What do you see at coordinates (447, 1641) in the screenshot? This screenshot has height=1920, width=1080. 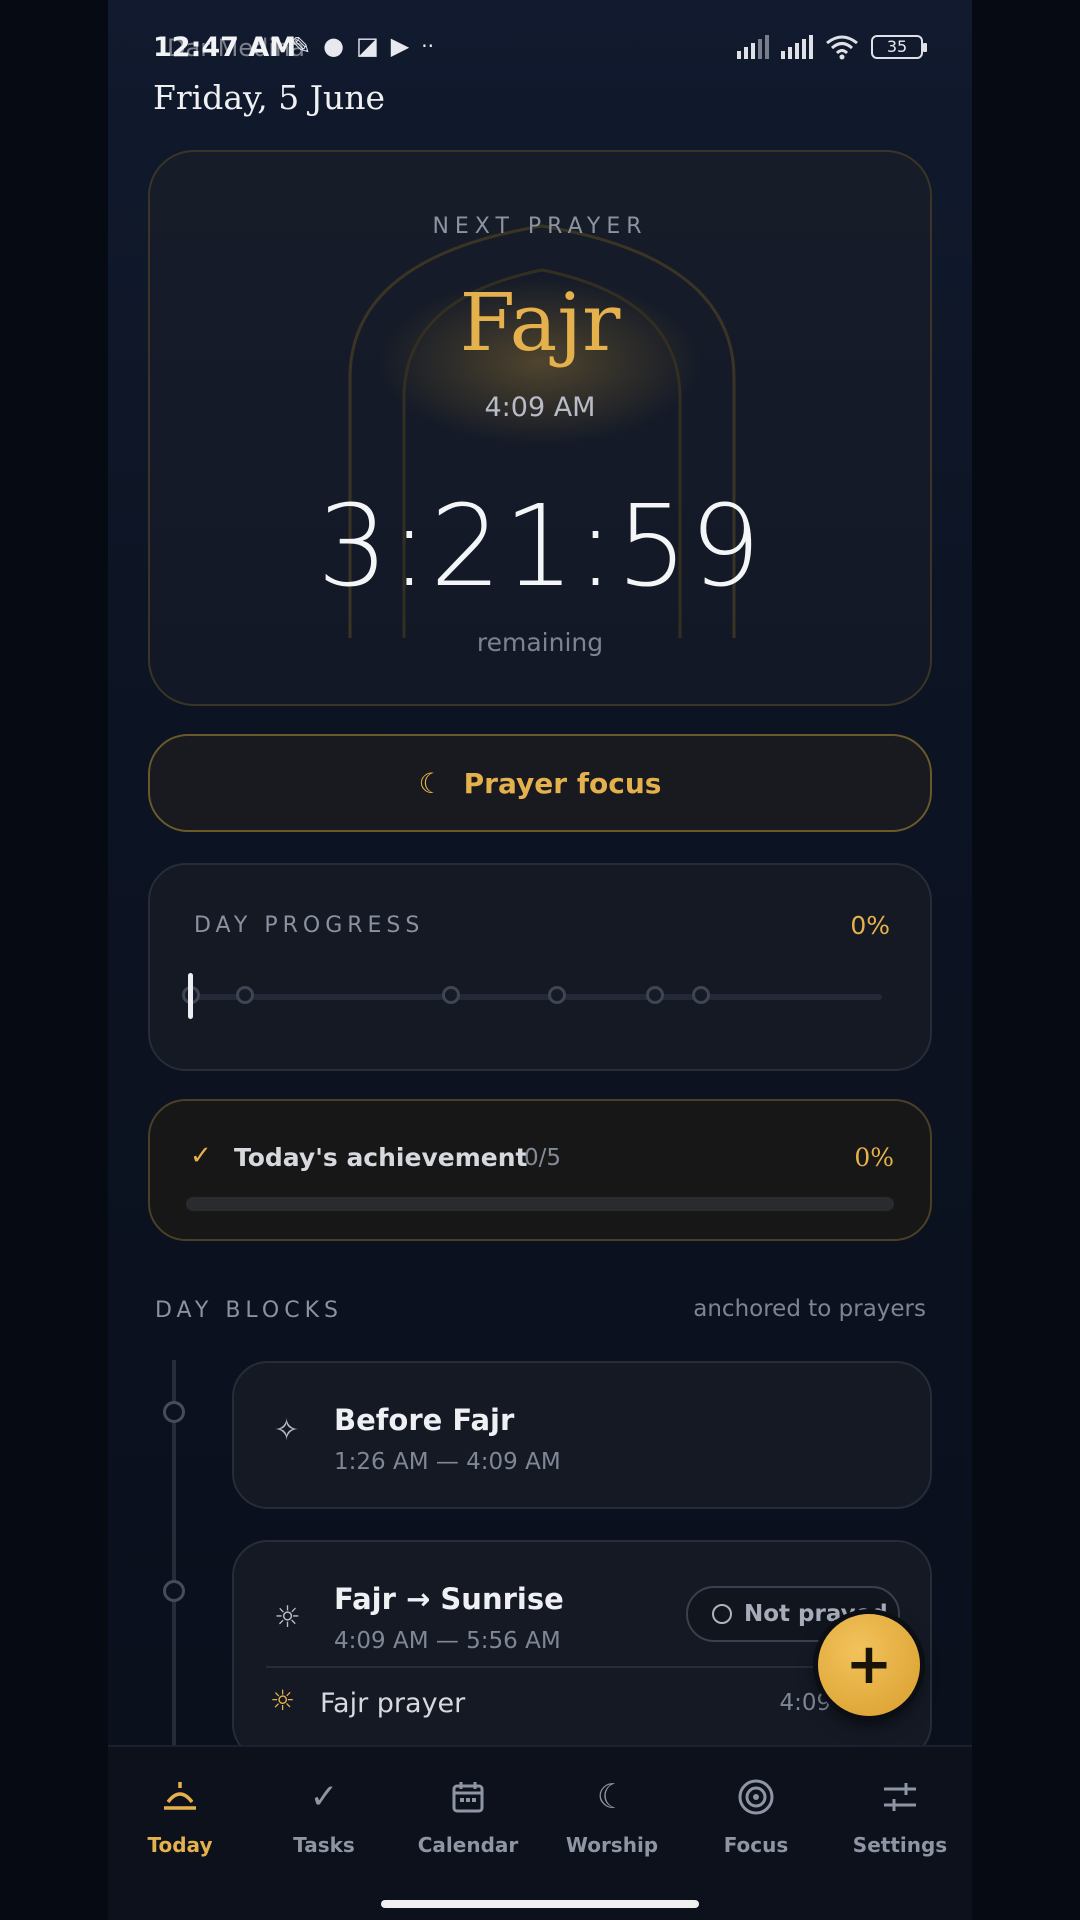 I see `block-time: 4:09 AM — 5:56 AM` at bounding box center [447, 1641].